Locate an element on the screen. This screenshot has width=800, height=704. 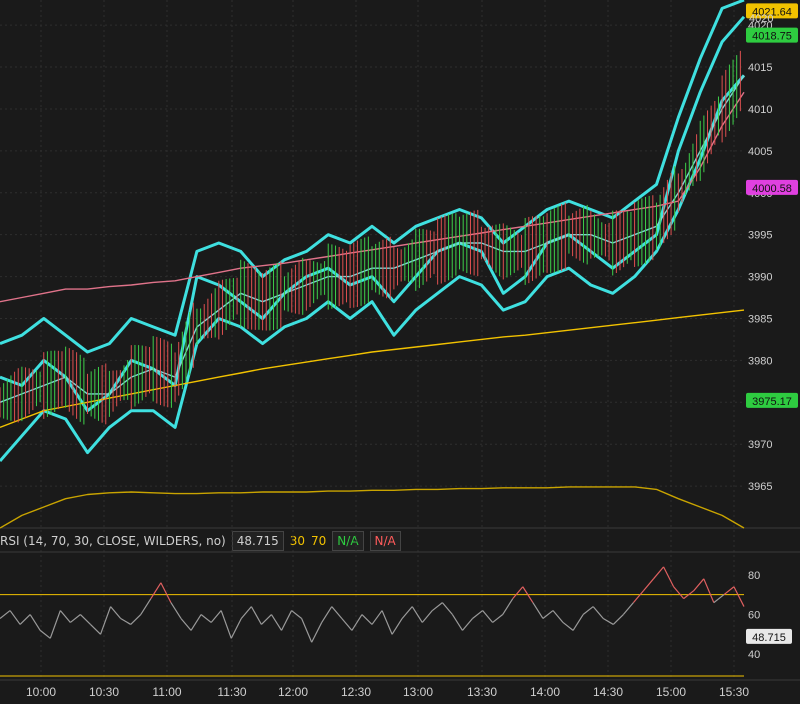
time-tick-label: 15:30 is located at coordinates (734, 692).